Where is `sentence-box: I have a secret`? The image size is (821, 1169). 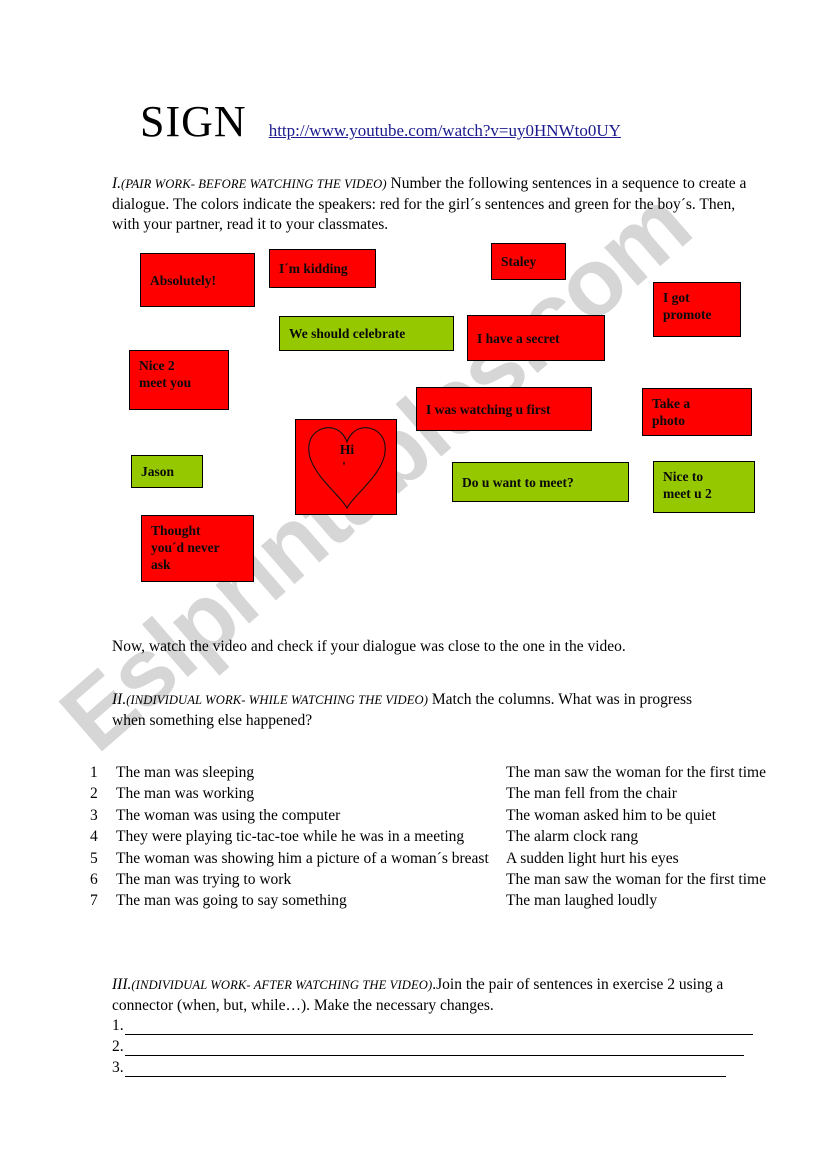
sentence-box: I have a secret is located at coordinates (536, 338).